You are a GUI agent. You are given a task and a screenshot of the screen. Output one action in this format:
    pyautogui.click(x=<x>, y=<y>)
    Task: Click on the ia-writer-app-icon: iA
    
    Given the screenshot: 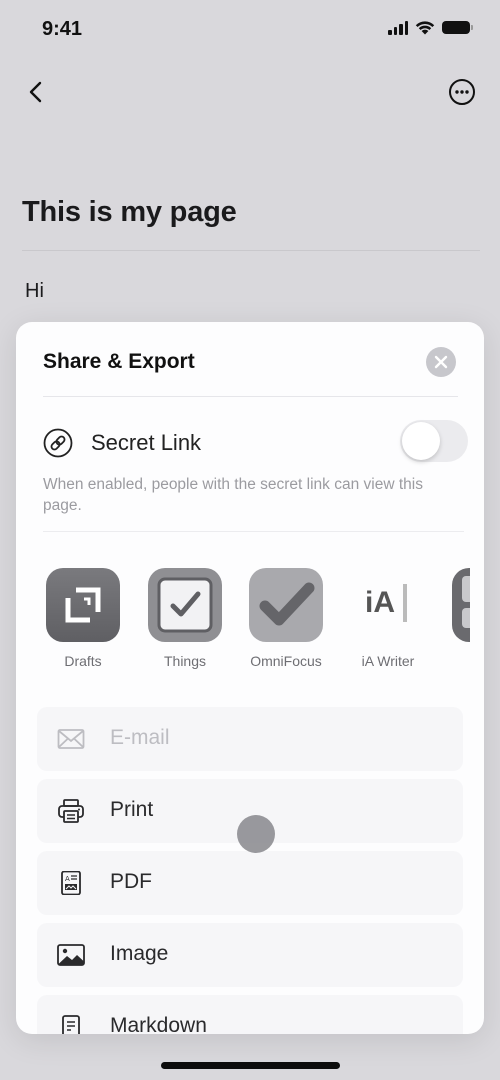 What is the action you would take?
    pyautogui.click(x=388, y=605)
    